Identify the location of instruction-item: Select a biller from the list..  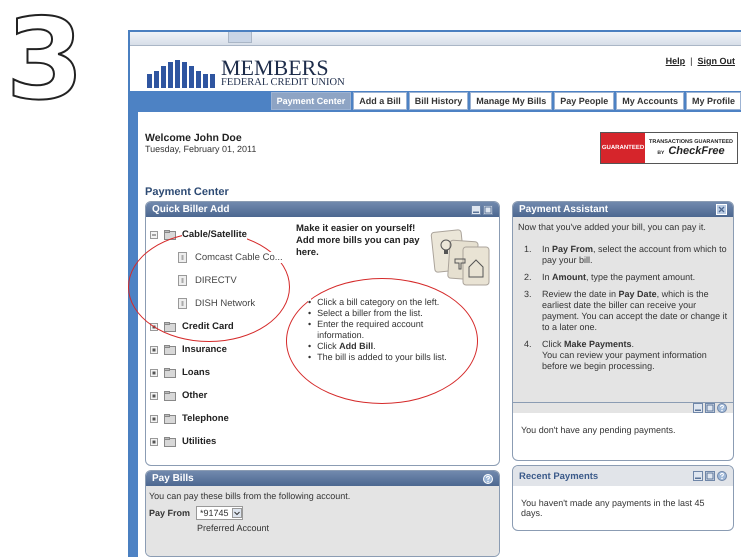
(370, 313).